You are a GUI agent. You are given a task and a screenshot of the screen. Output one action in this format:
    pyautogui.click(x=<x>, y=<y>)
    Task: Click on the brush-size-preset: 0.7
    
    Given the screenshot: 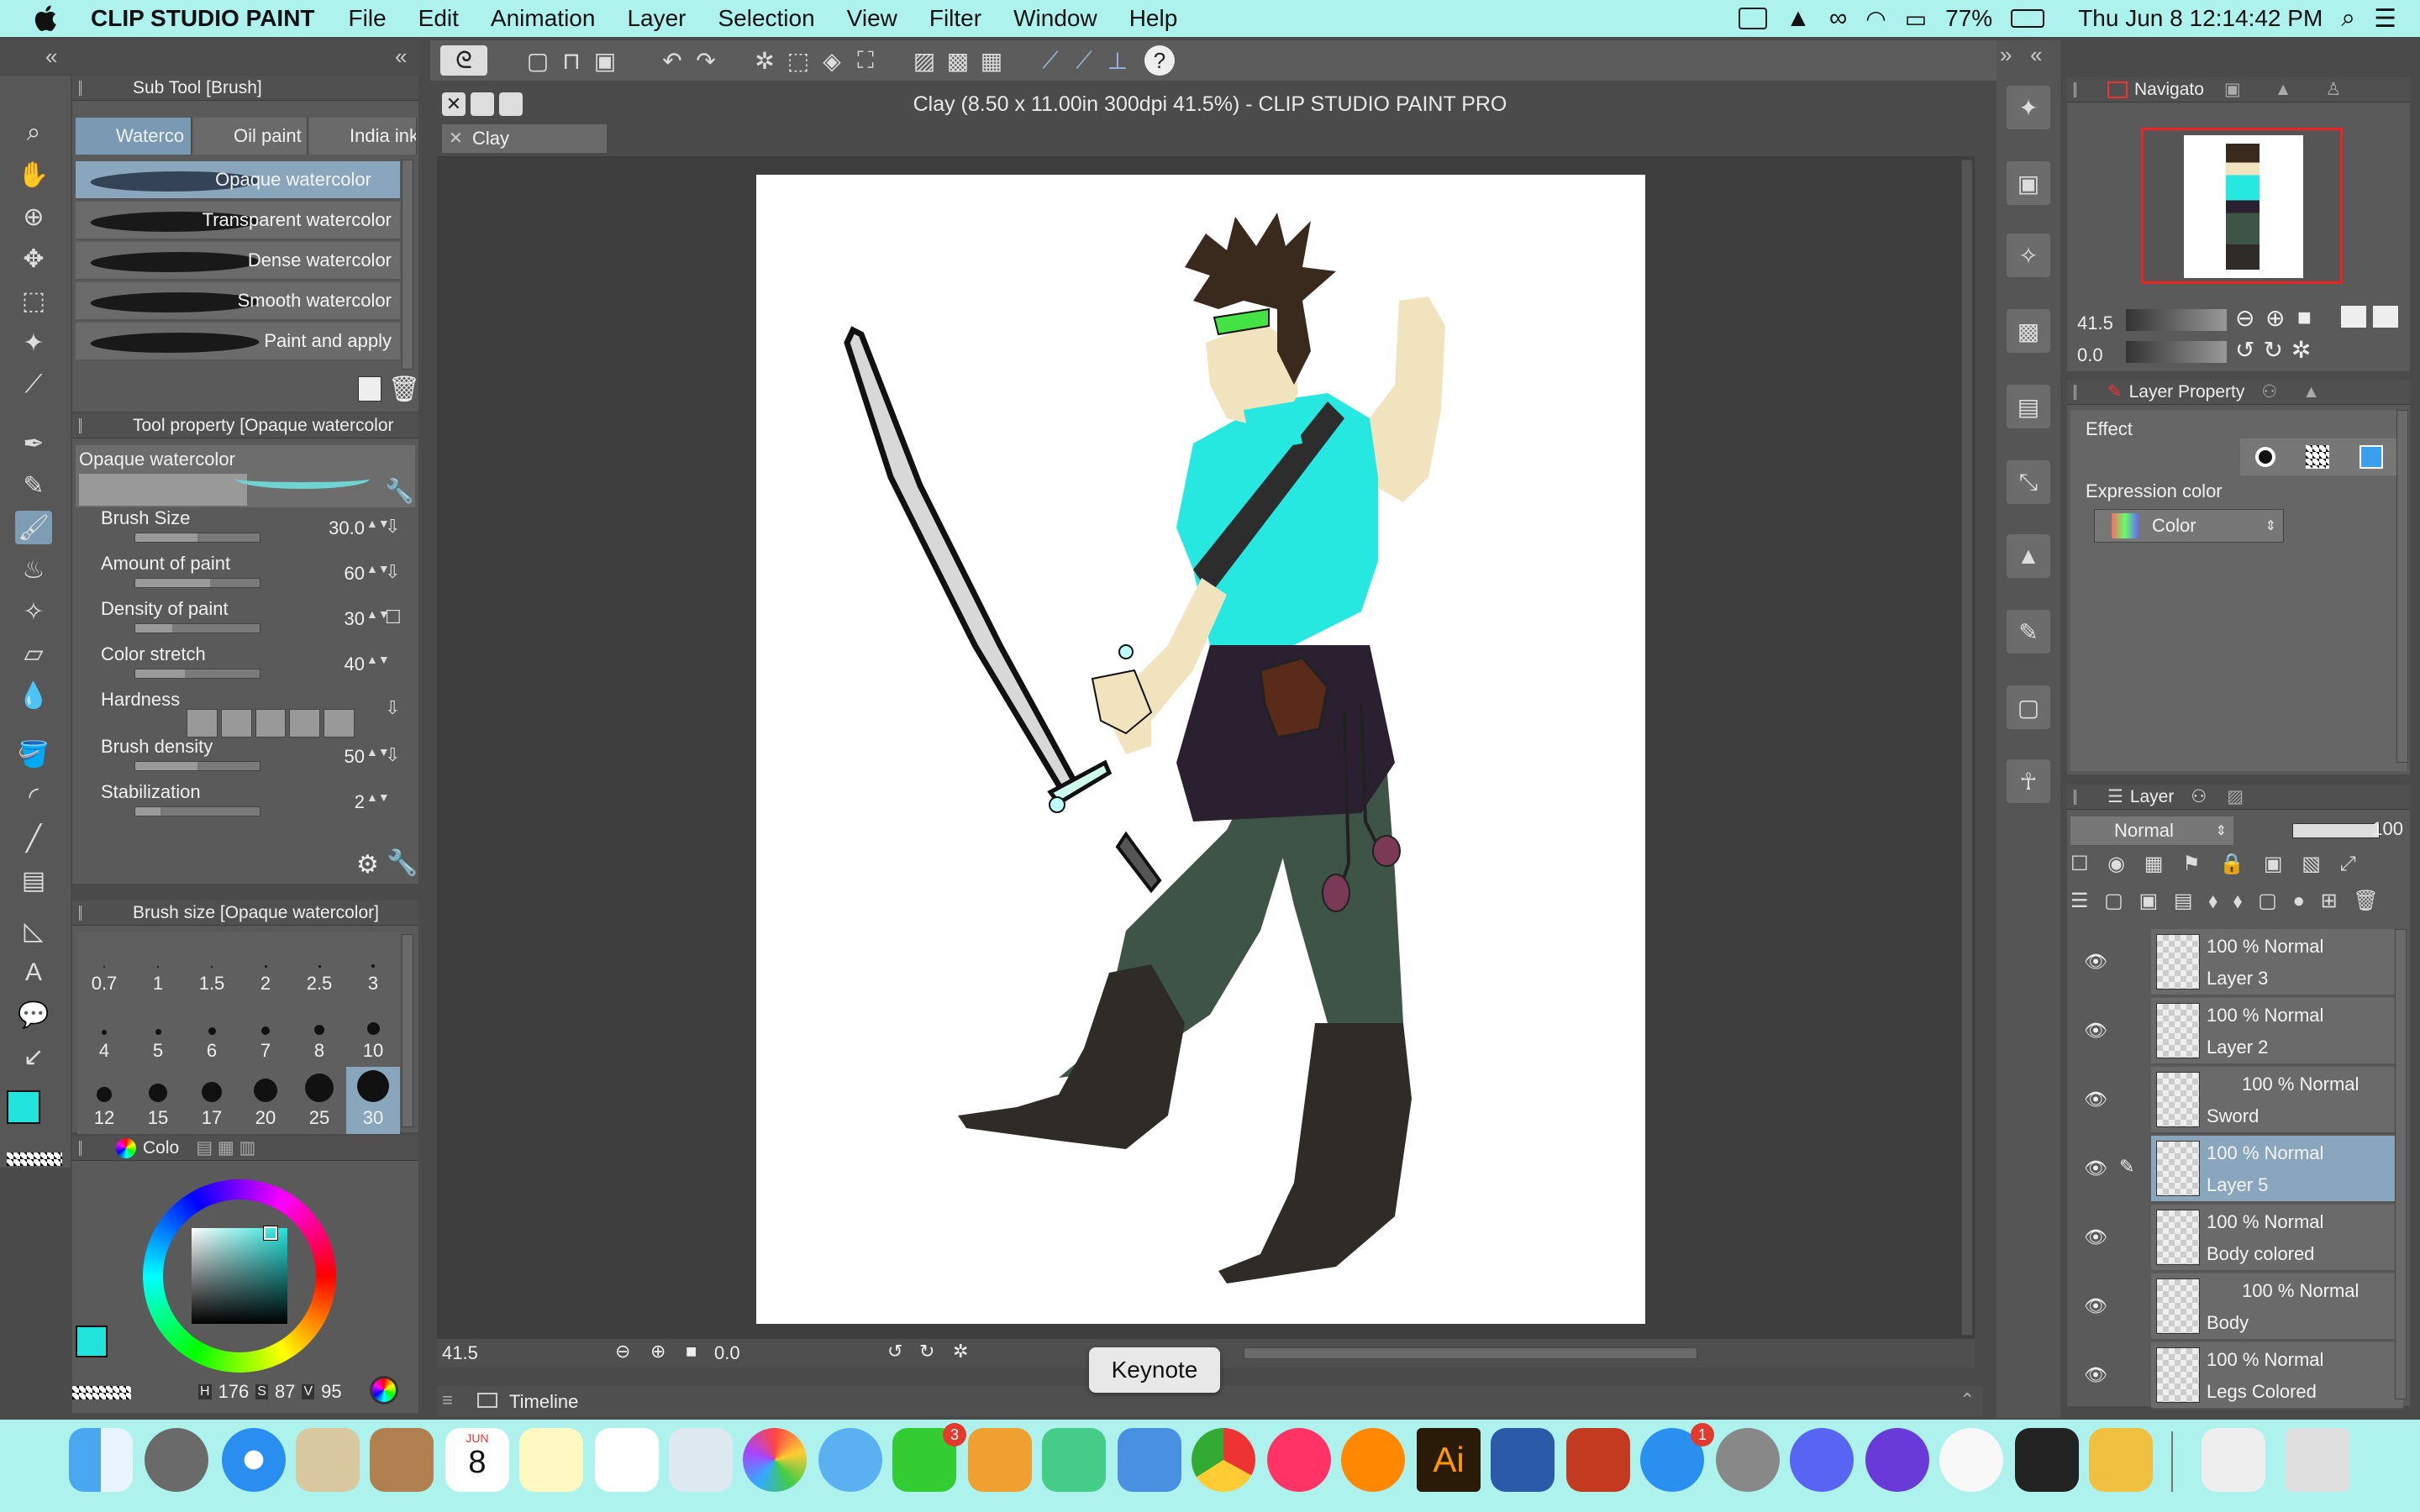 What is the action you would take?
    pyautogui.click(x=104, y=966)
    